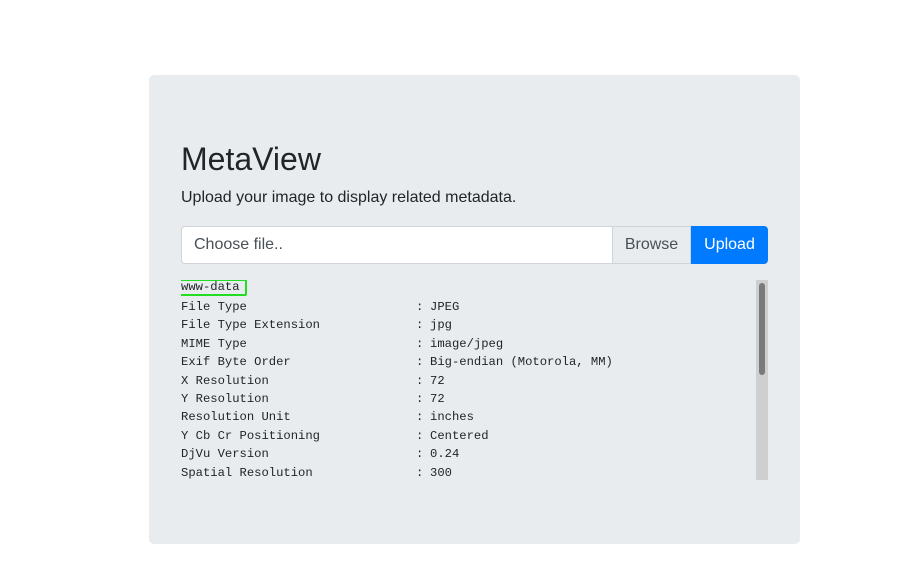 The width and height of the screenshot is (898, 579). I want to click on metadata-row: MIME Type : image/jpeg, so click(342, 344).